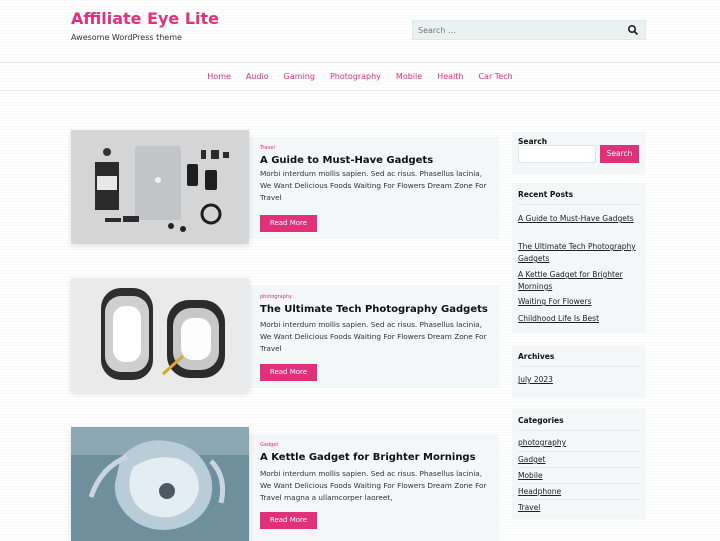  I want to click on nav-item-mobile: Mobile, so click(409, 76).